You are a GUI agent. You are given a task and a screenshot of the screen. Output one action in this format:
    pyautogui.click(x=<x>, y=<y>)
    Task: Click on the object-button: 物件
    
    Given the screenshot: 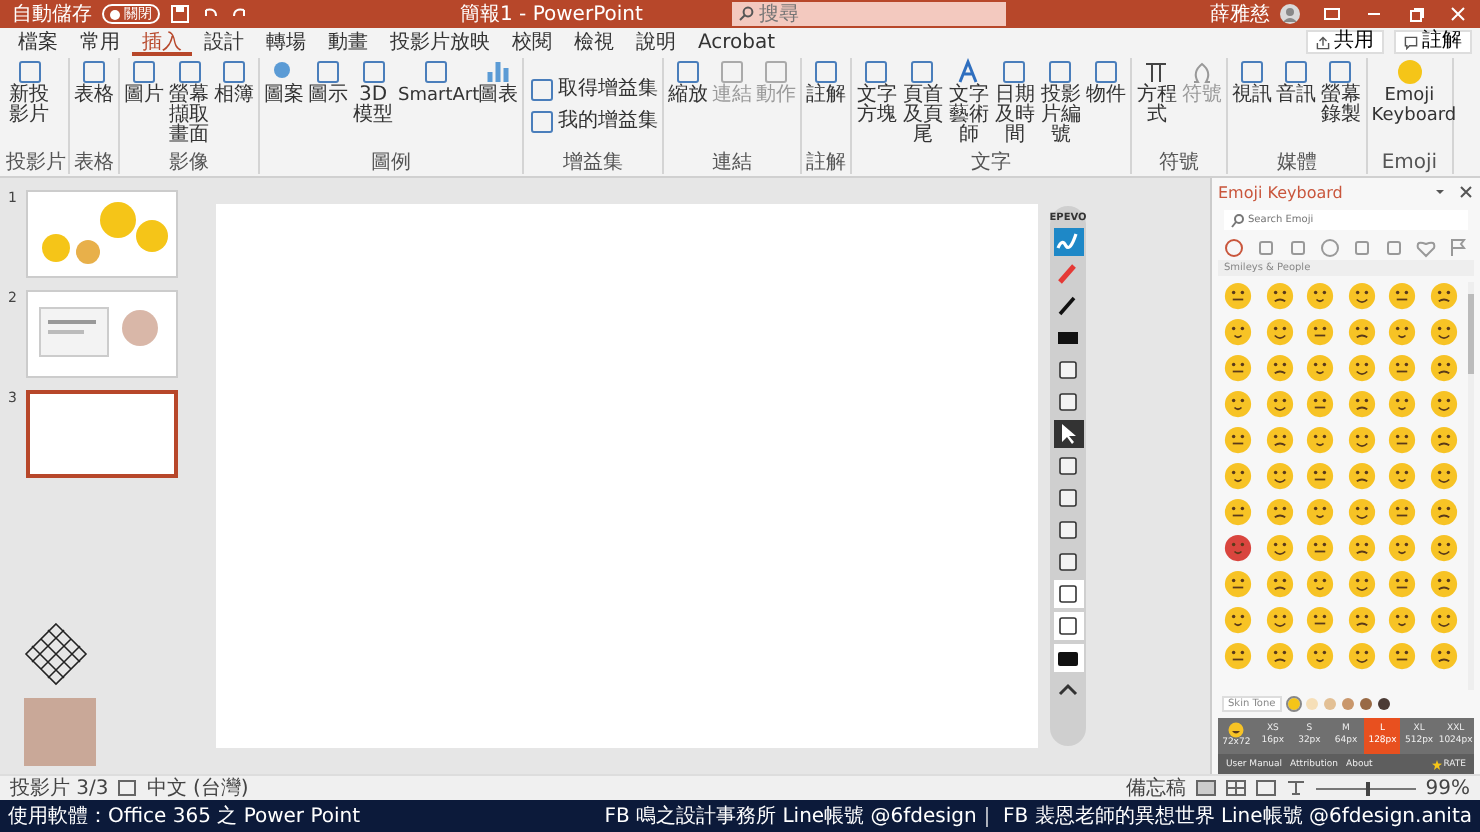 What is the action you would take?
    pyautogui.click(x=1105, y=105)
    